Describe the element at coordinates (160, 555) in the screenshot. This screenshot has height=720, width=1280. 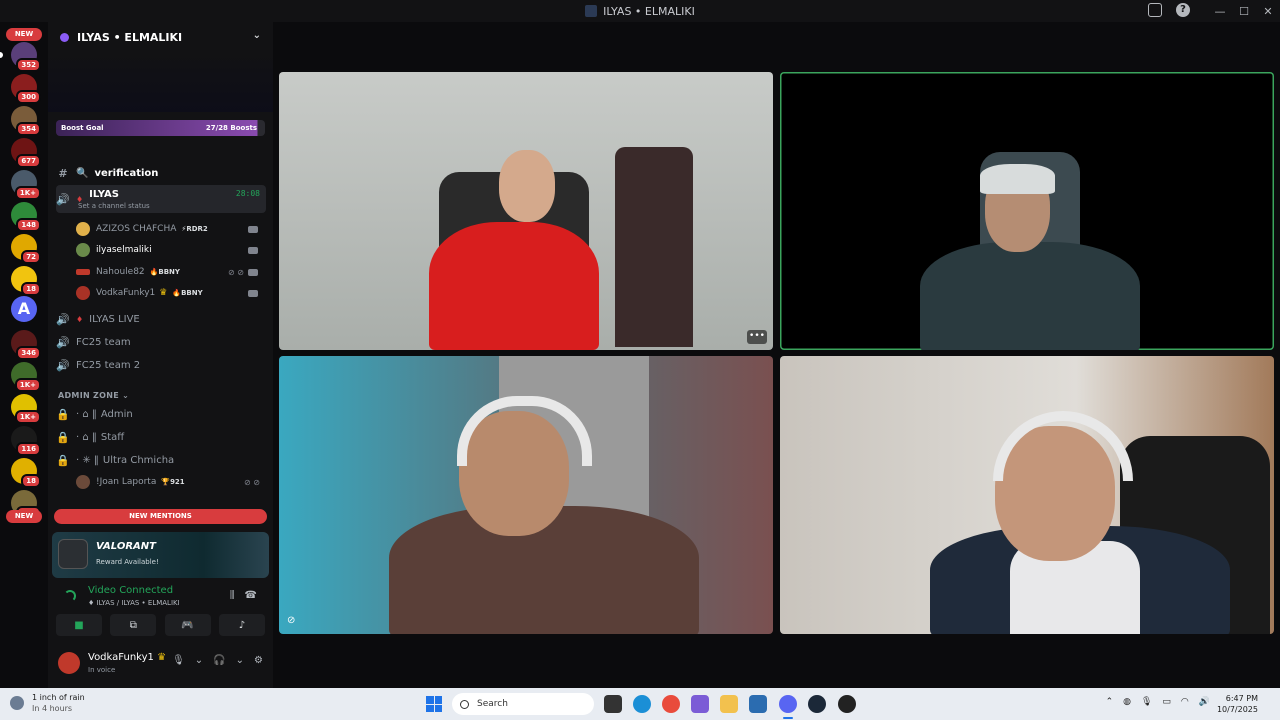
I see `valorant-reward-banner: VALORANT Reward Available!` at that location.